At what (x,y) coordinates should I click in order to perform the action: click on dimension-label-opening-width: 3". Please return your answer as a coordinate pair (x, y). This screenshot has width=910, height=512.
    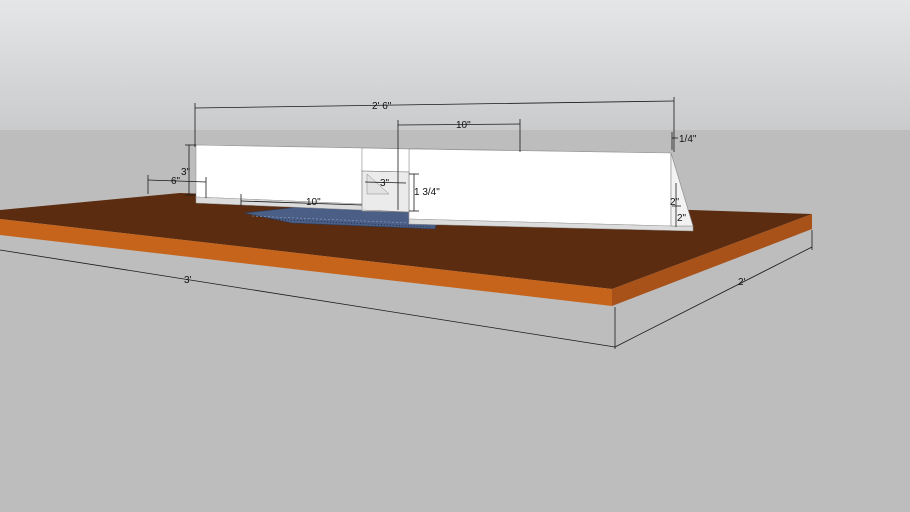
    Looking at the image, I should click on (385, 183).